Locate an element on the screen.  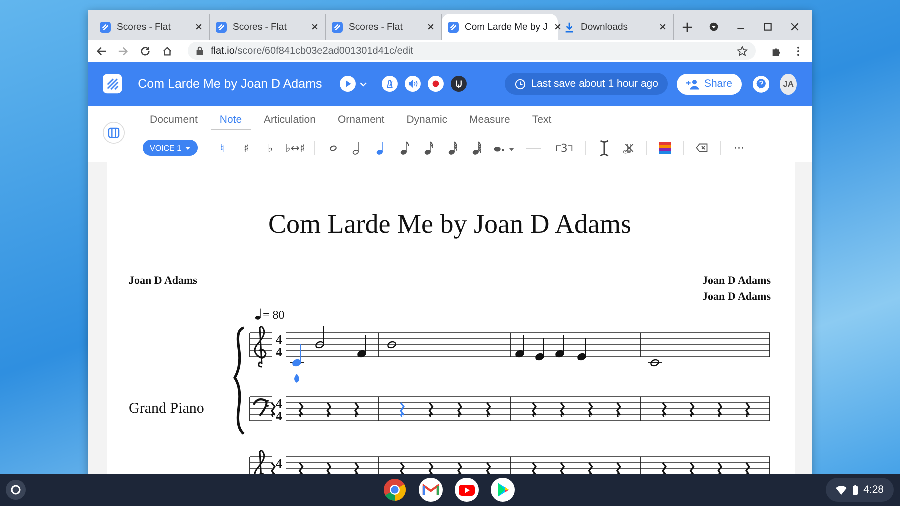
speaker-icon is located at coordinates (413, 84).